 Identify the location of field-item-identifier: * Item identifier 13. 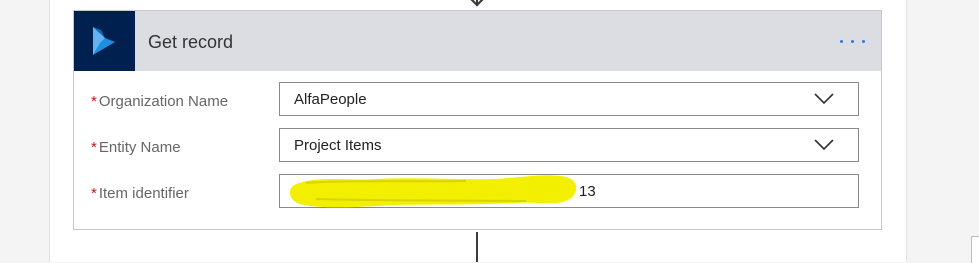
(477, 193).